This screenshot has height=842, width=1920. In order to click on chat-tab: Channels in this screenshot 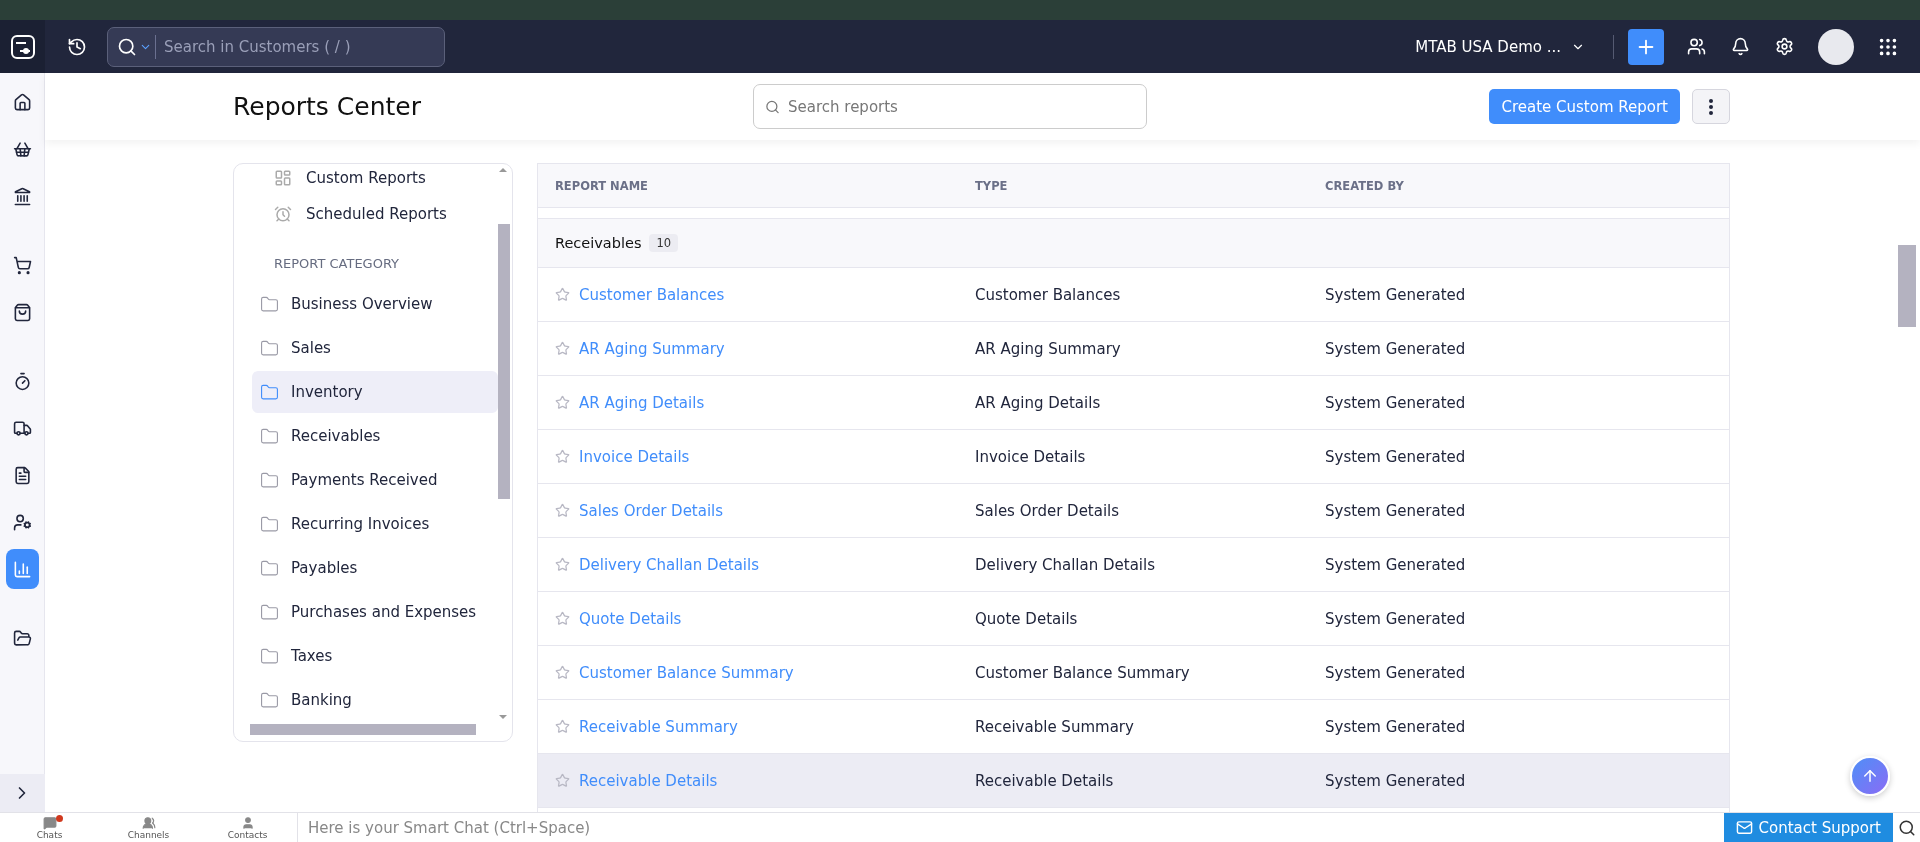, I will do `click(148, 827)`.